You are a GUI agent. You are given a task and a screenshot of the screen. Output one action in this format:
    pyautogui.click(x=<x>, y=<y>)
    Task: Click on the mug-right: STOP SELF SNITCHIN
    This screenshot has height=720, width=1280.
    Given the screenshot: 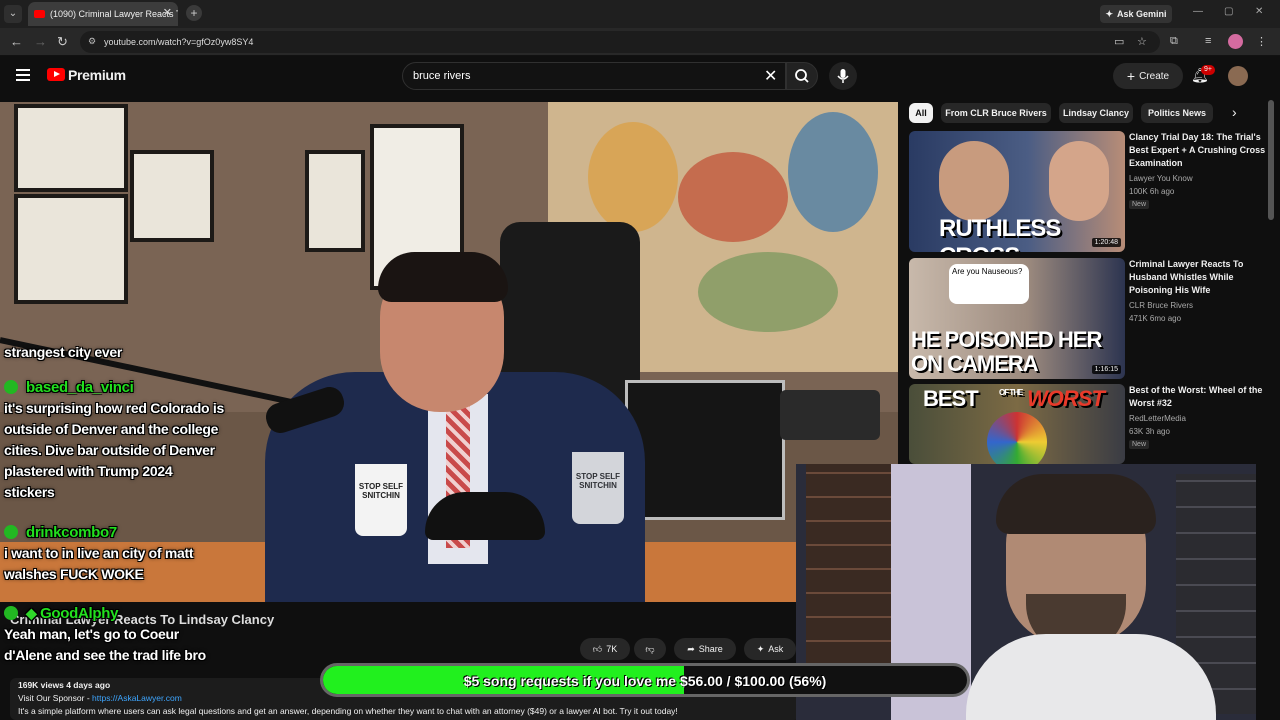 What is the action you would take?
    pyautogui.click(x=598, y=488)
    